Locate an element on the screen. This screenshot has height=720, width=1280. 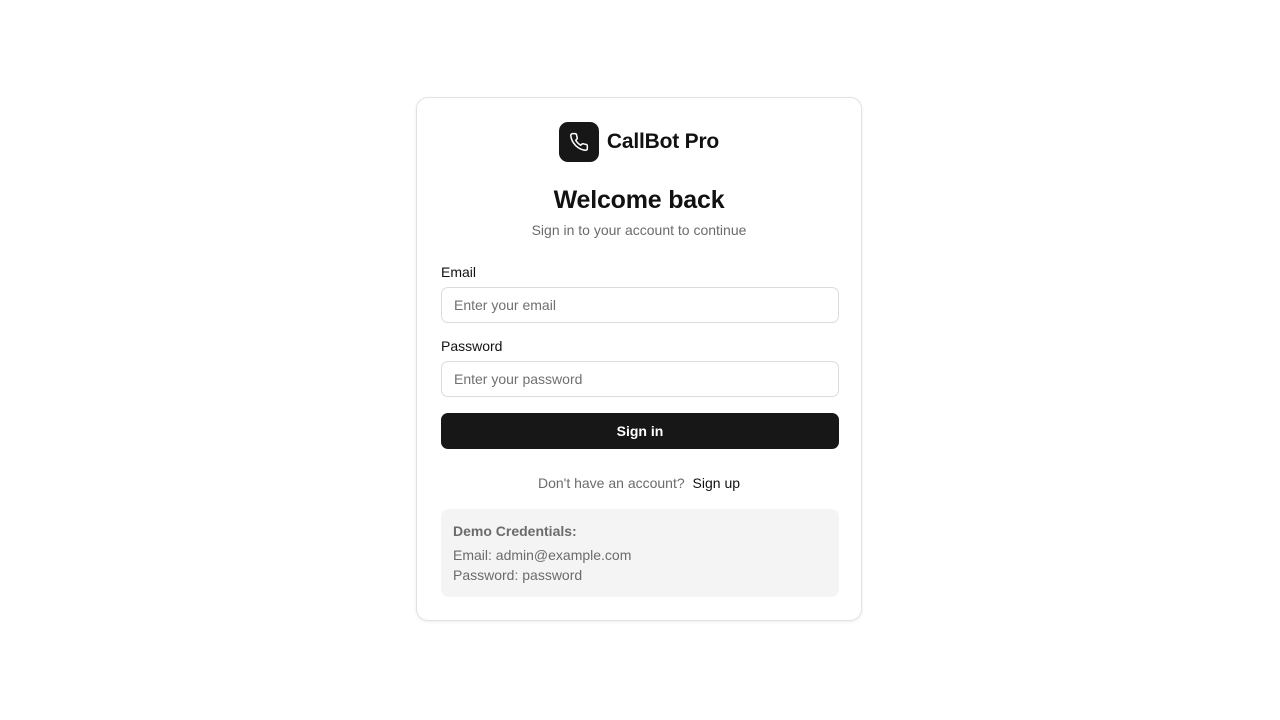
password-label: Password is located at coordinates (472, 346).